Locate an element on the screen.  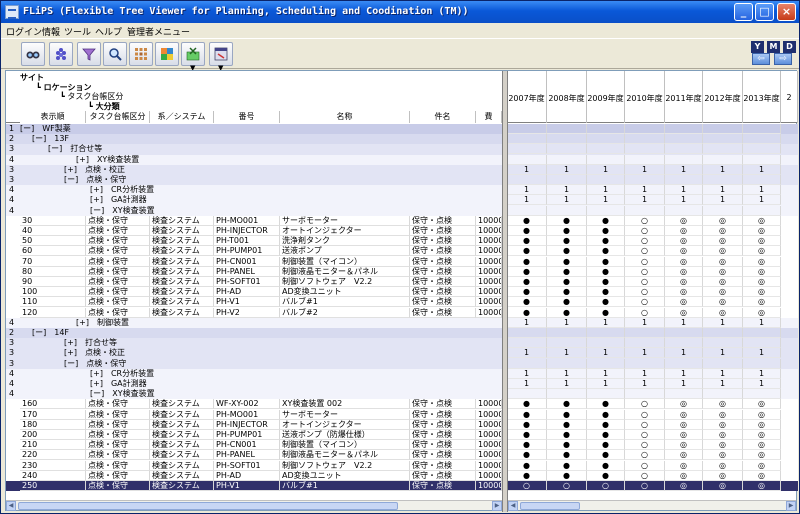
month-view-button: M is located at coordinates (773, 47).